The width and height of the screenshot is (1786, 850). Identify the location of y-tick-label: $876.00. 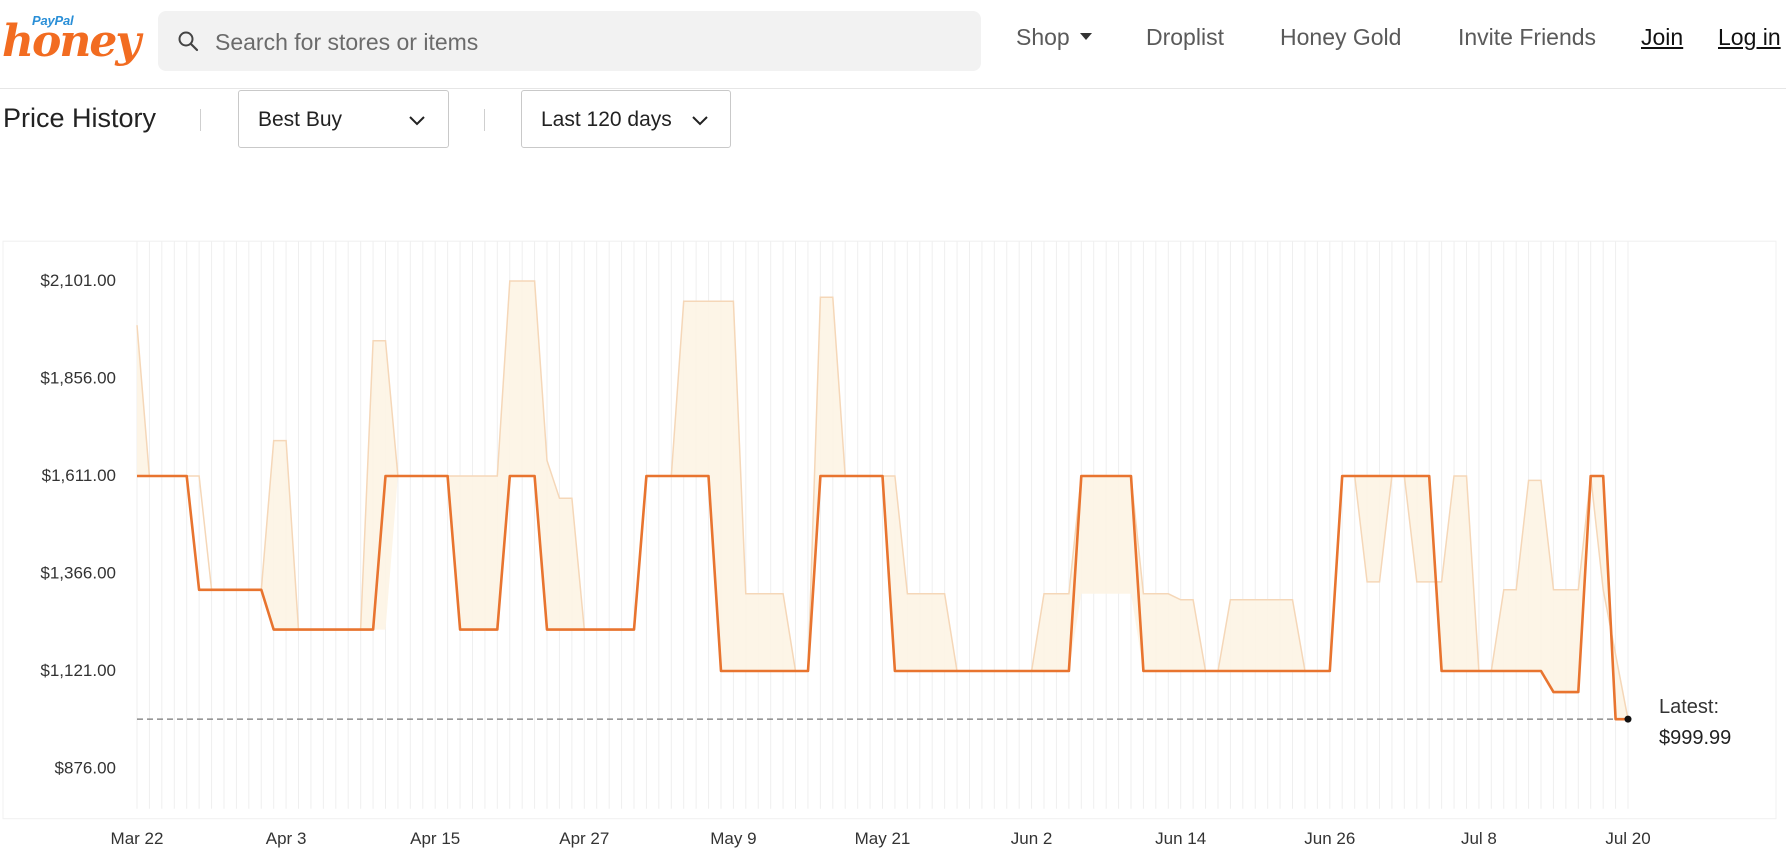
(85, 768).